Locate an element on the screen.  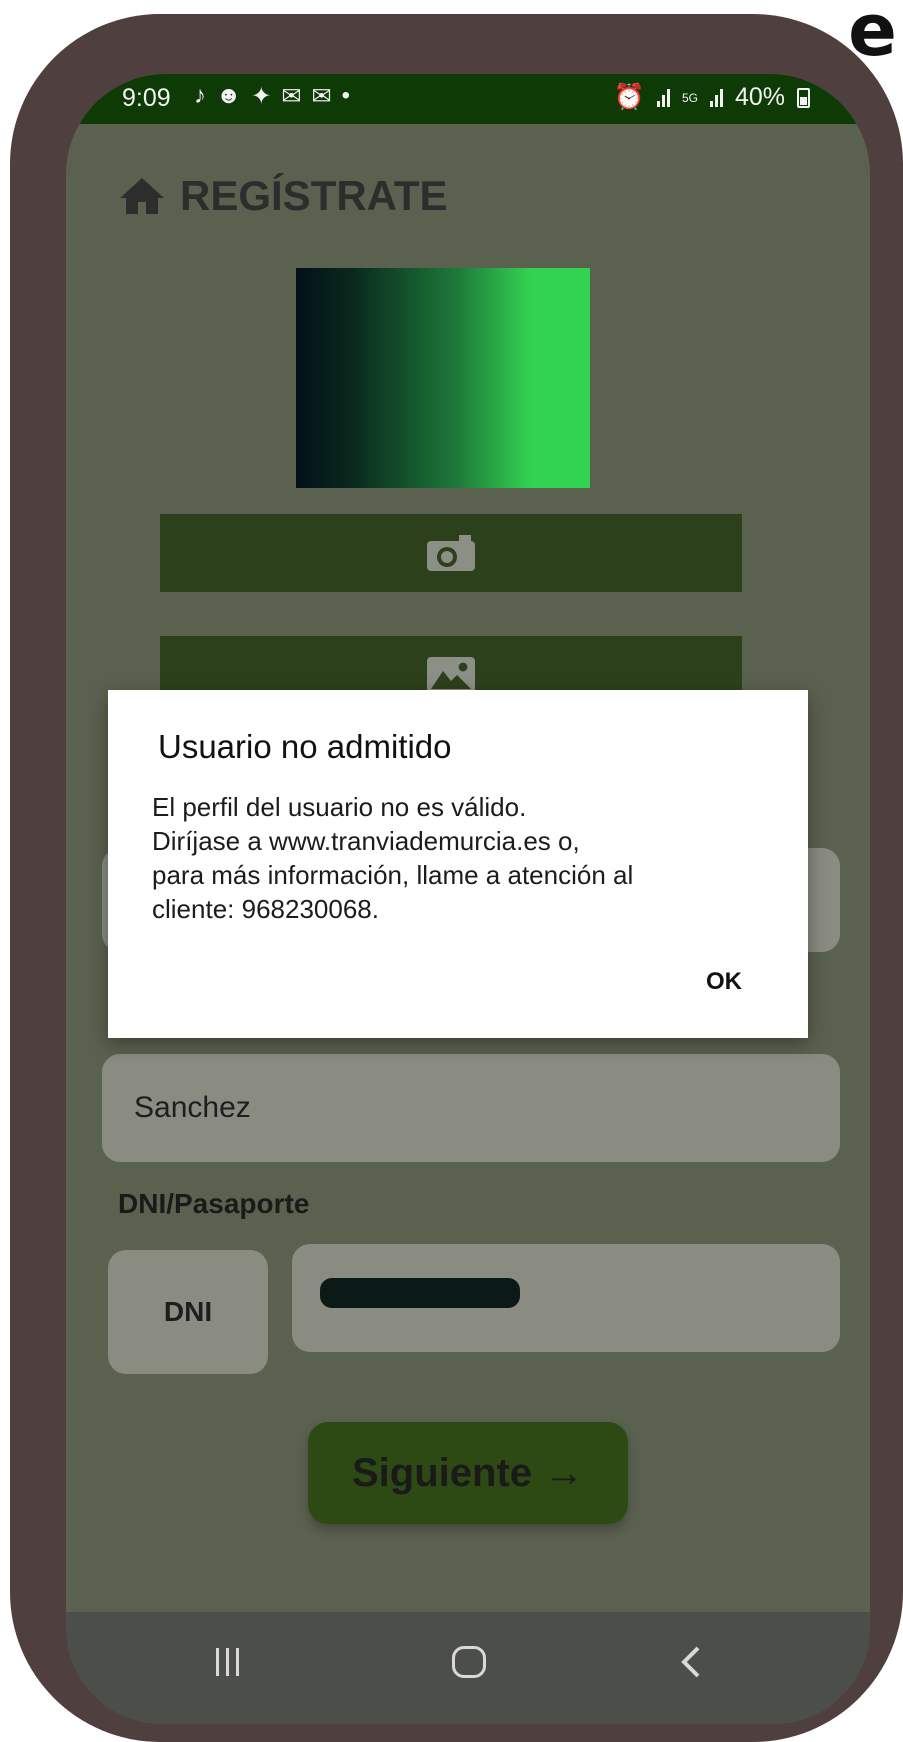
home-icon is located at coordinates (142, 196).